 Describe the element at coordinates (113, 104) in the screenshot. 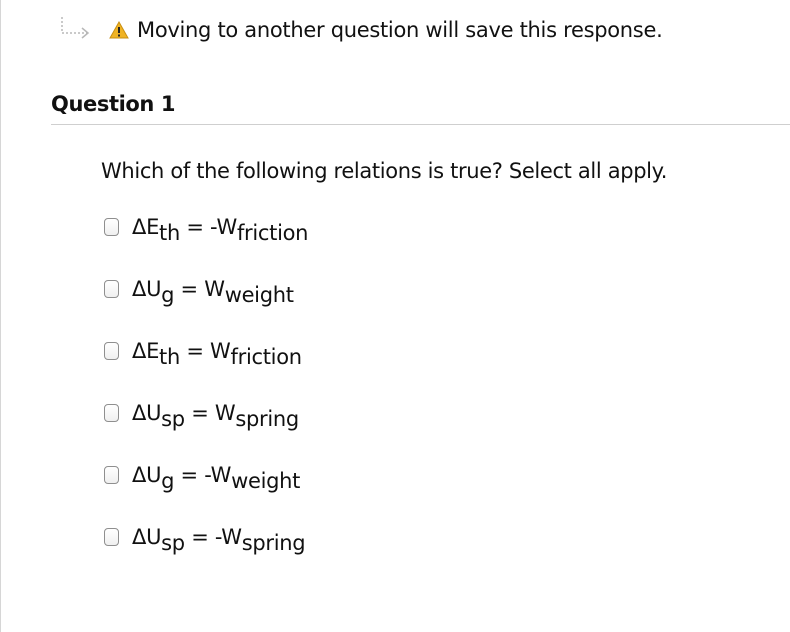

I see `question-heading: Question 1` at that location.